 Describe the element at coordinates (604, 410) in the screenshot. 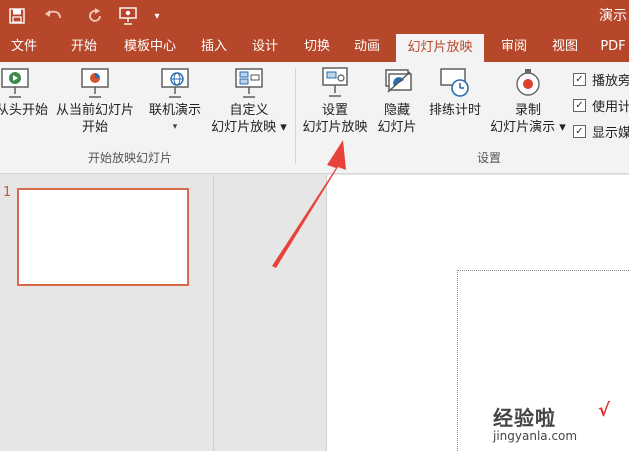

I see `watermark-check-icon: √` at that location.